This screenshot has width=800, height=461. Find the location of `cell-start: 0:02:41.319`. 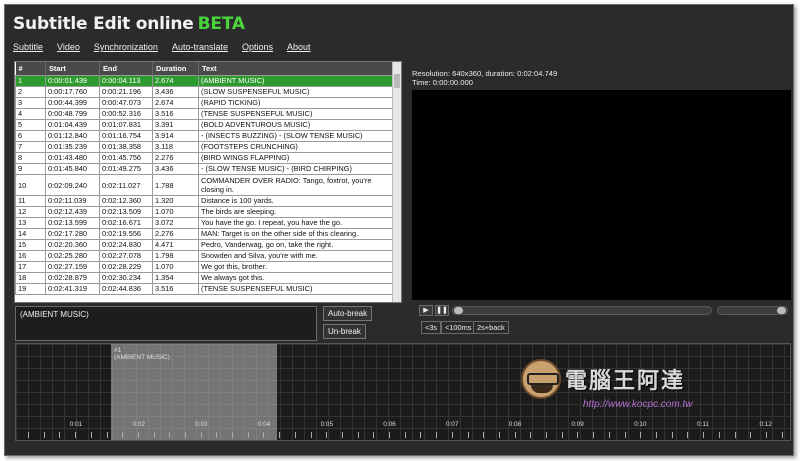

cell-start: 0:02:41.319 is located at coordinates (72, 289).